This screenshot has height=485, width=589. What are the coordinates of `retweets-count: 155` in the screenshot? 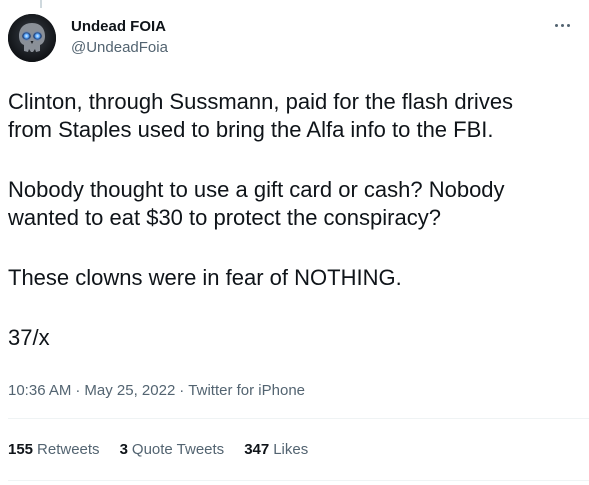 It's located at (21, 449).